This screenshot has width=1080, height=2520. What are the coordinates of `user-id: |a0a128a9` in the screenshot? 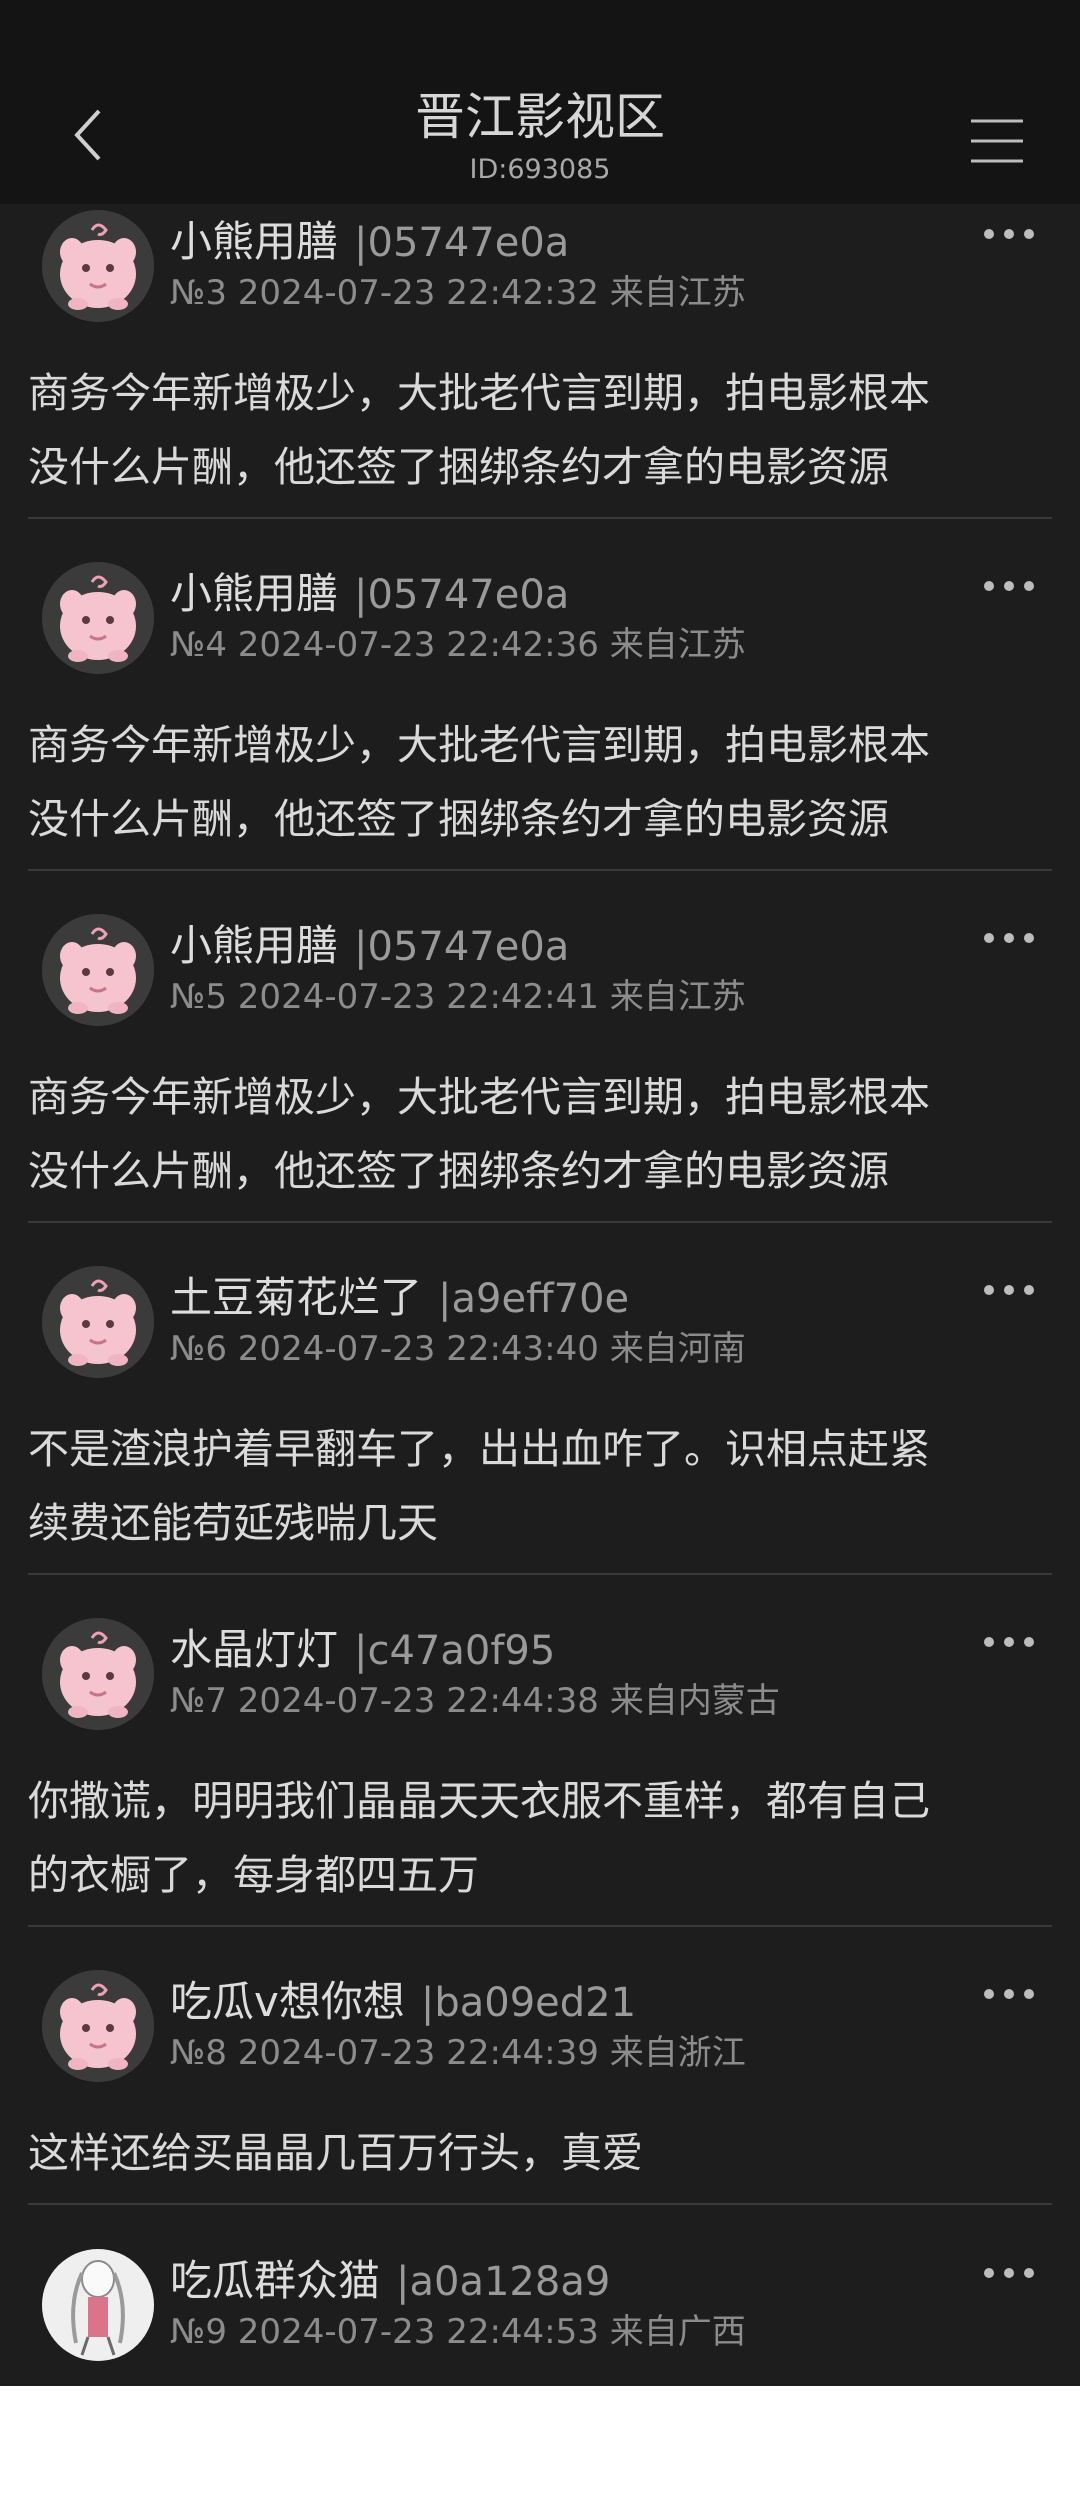 It's located at (503, 2282).